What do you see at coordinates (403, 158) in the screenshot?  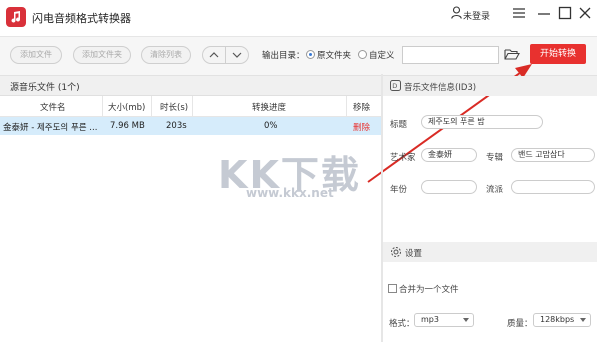 I see `artist-label: 艺术家` at bounding box center [403, 158].